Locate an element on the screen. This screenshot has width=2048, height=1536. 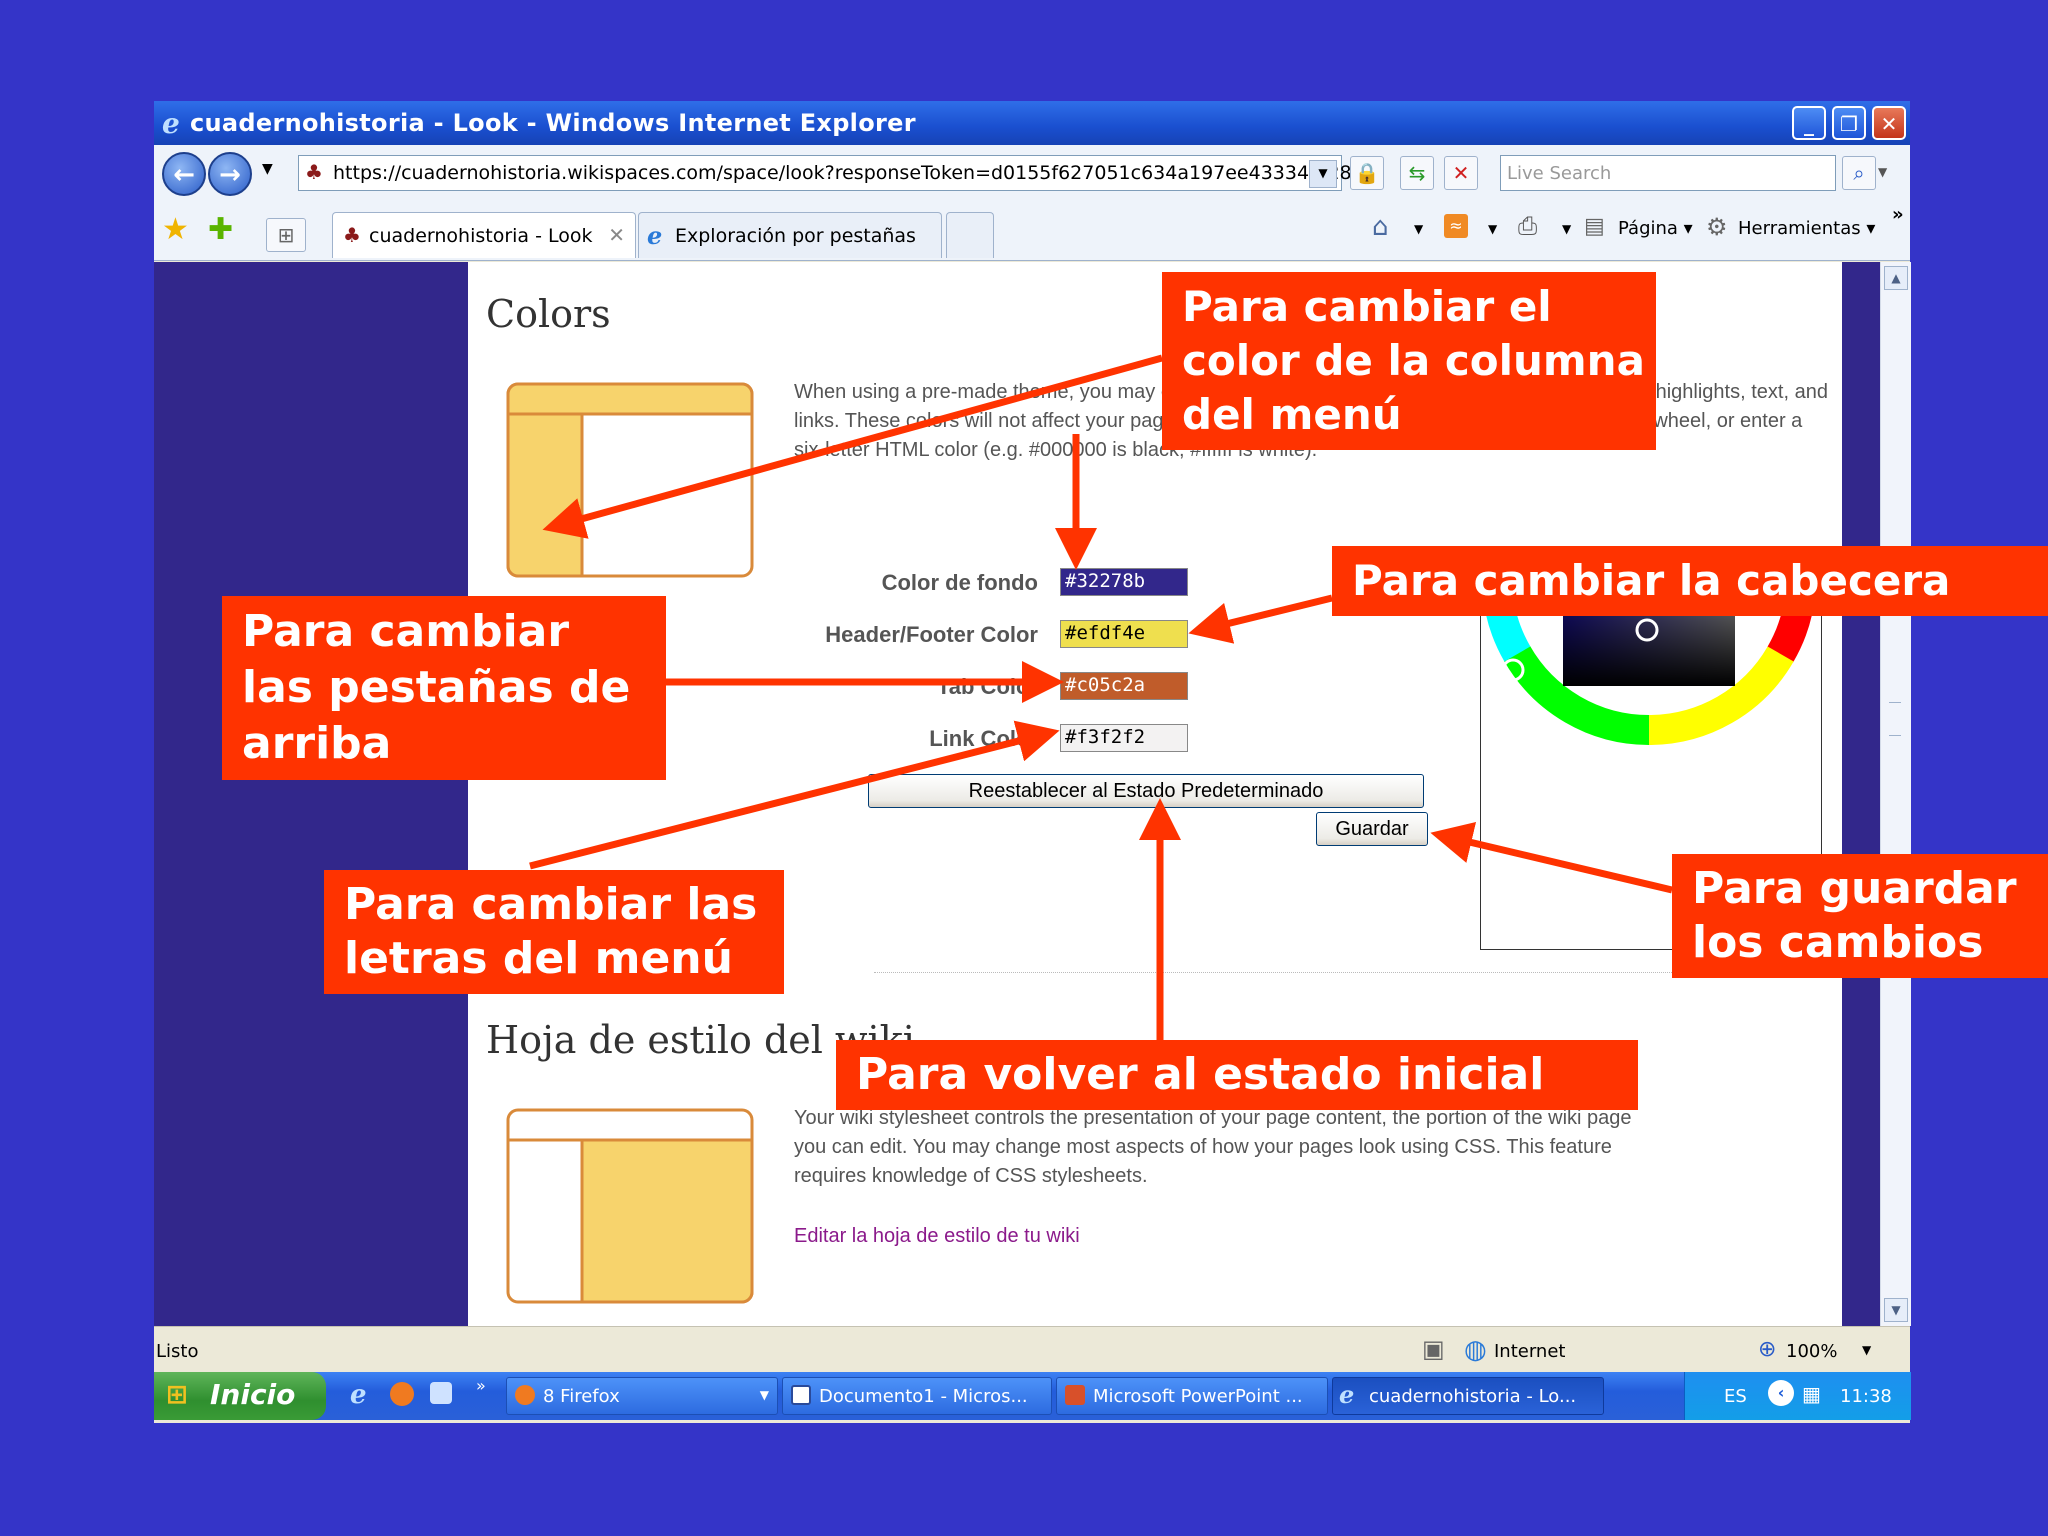
arrow-to-menu-column is located at coordinates (852, 446).